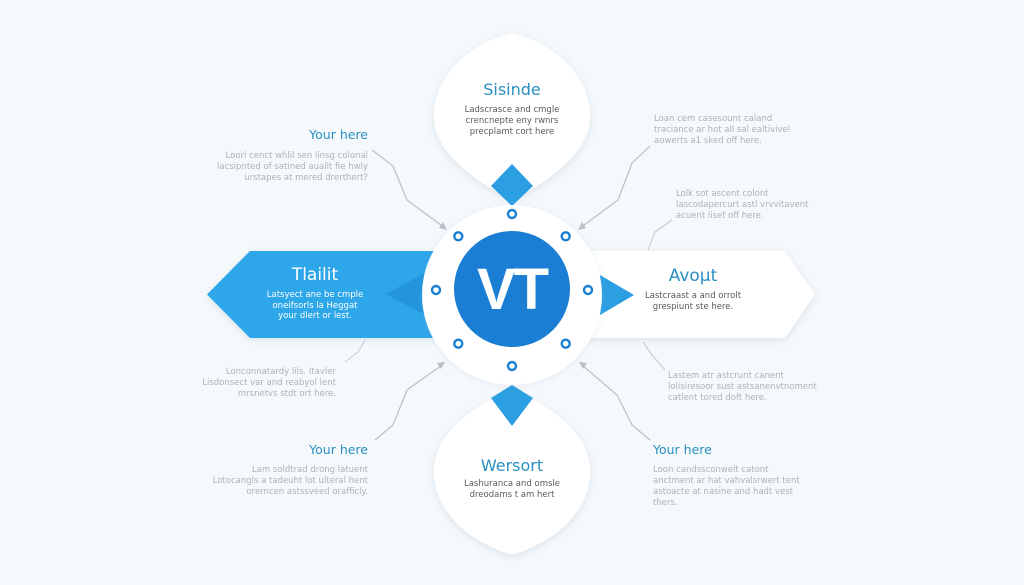 The image size is (1024, 585). I want to click on text-line: lolisiresoor sust astsanenvtnoment, so click(742, 387).